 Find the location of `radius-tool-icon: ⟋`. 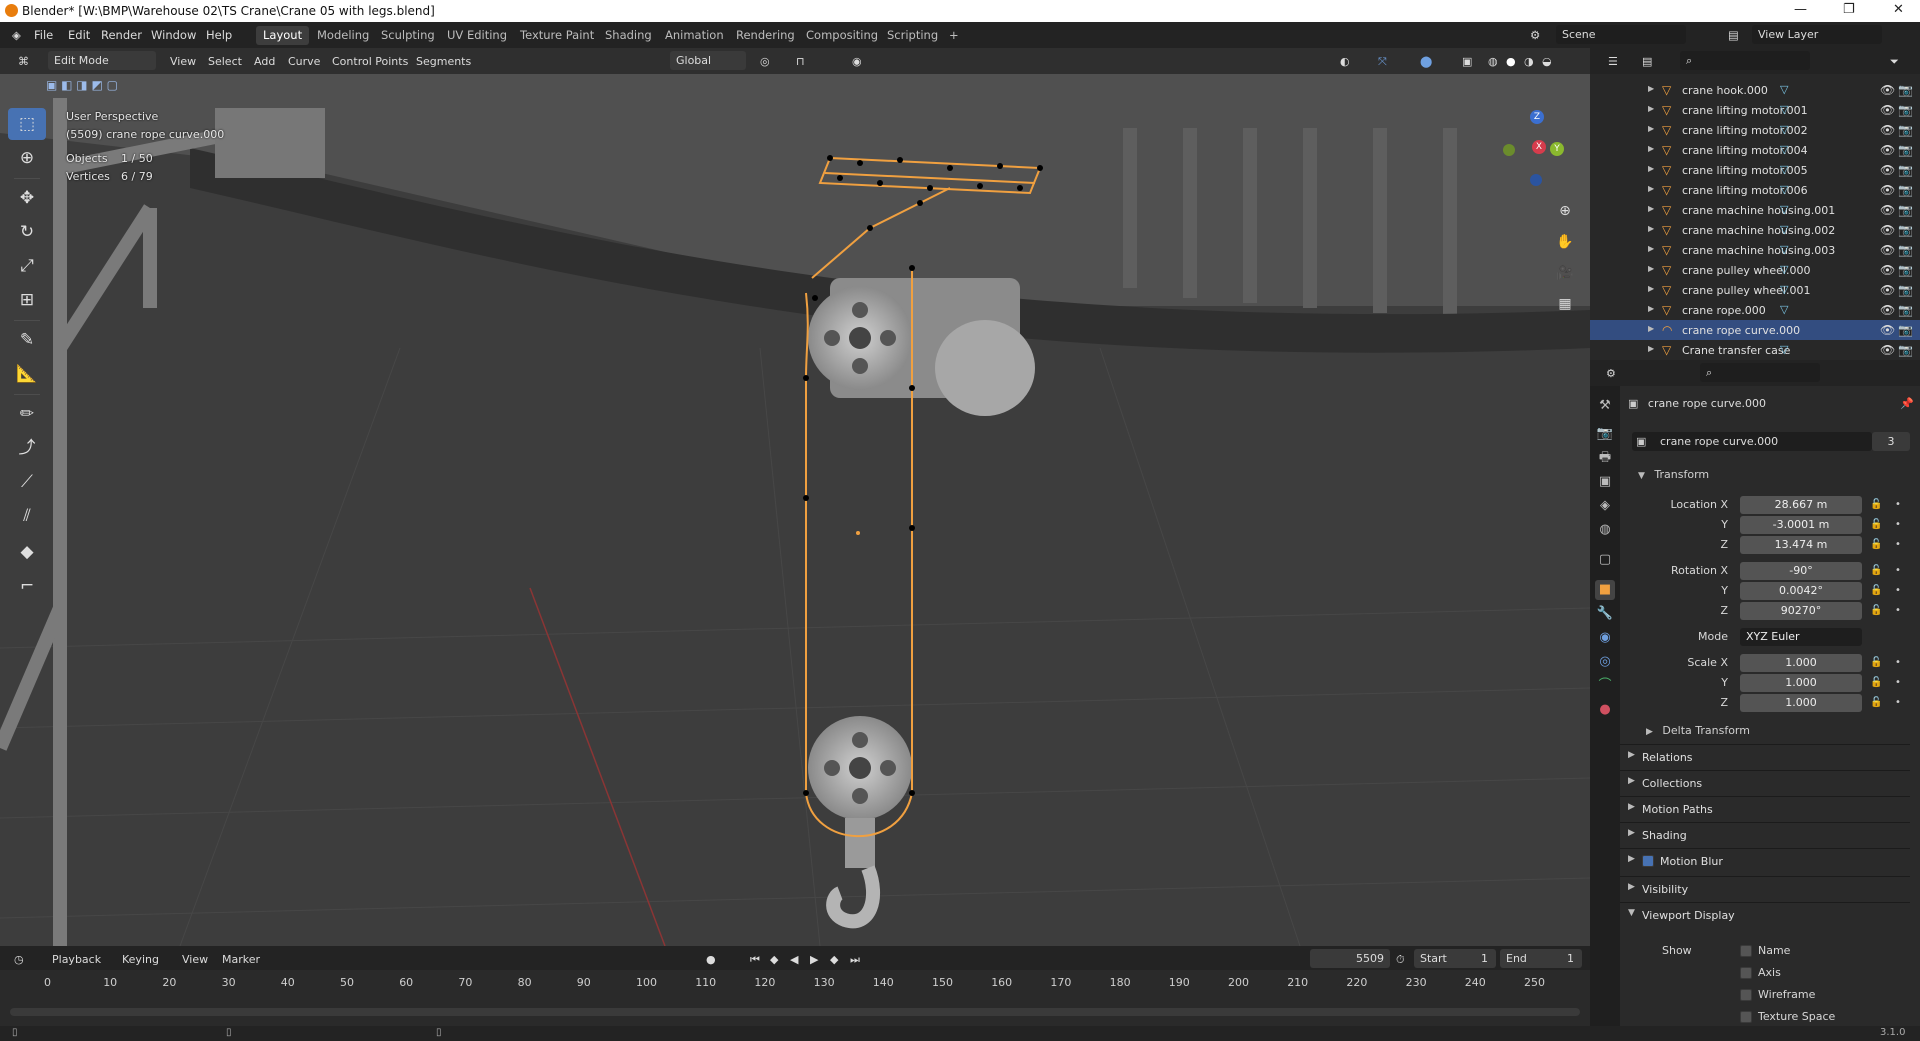

radius-tool-icon: ⟋ is located at coordinates (27, 482).